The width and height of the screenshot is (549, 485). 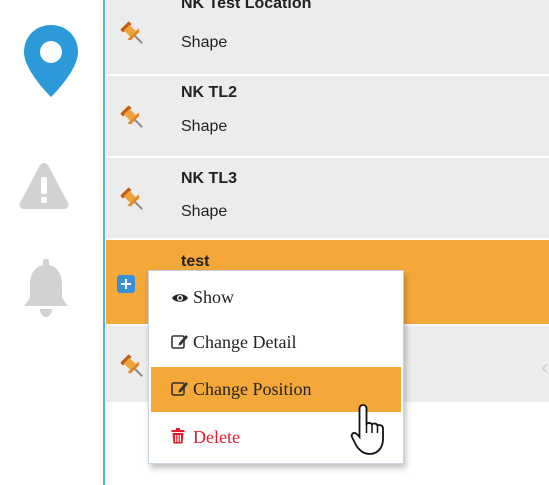 I want to click on menu-item-change-detail: Change Detail, so click(x=276, y=342).